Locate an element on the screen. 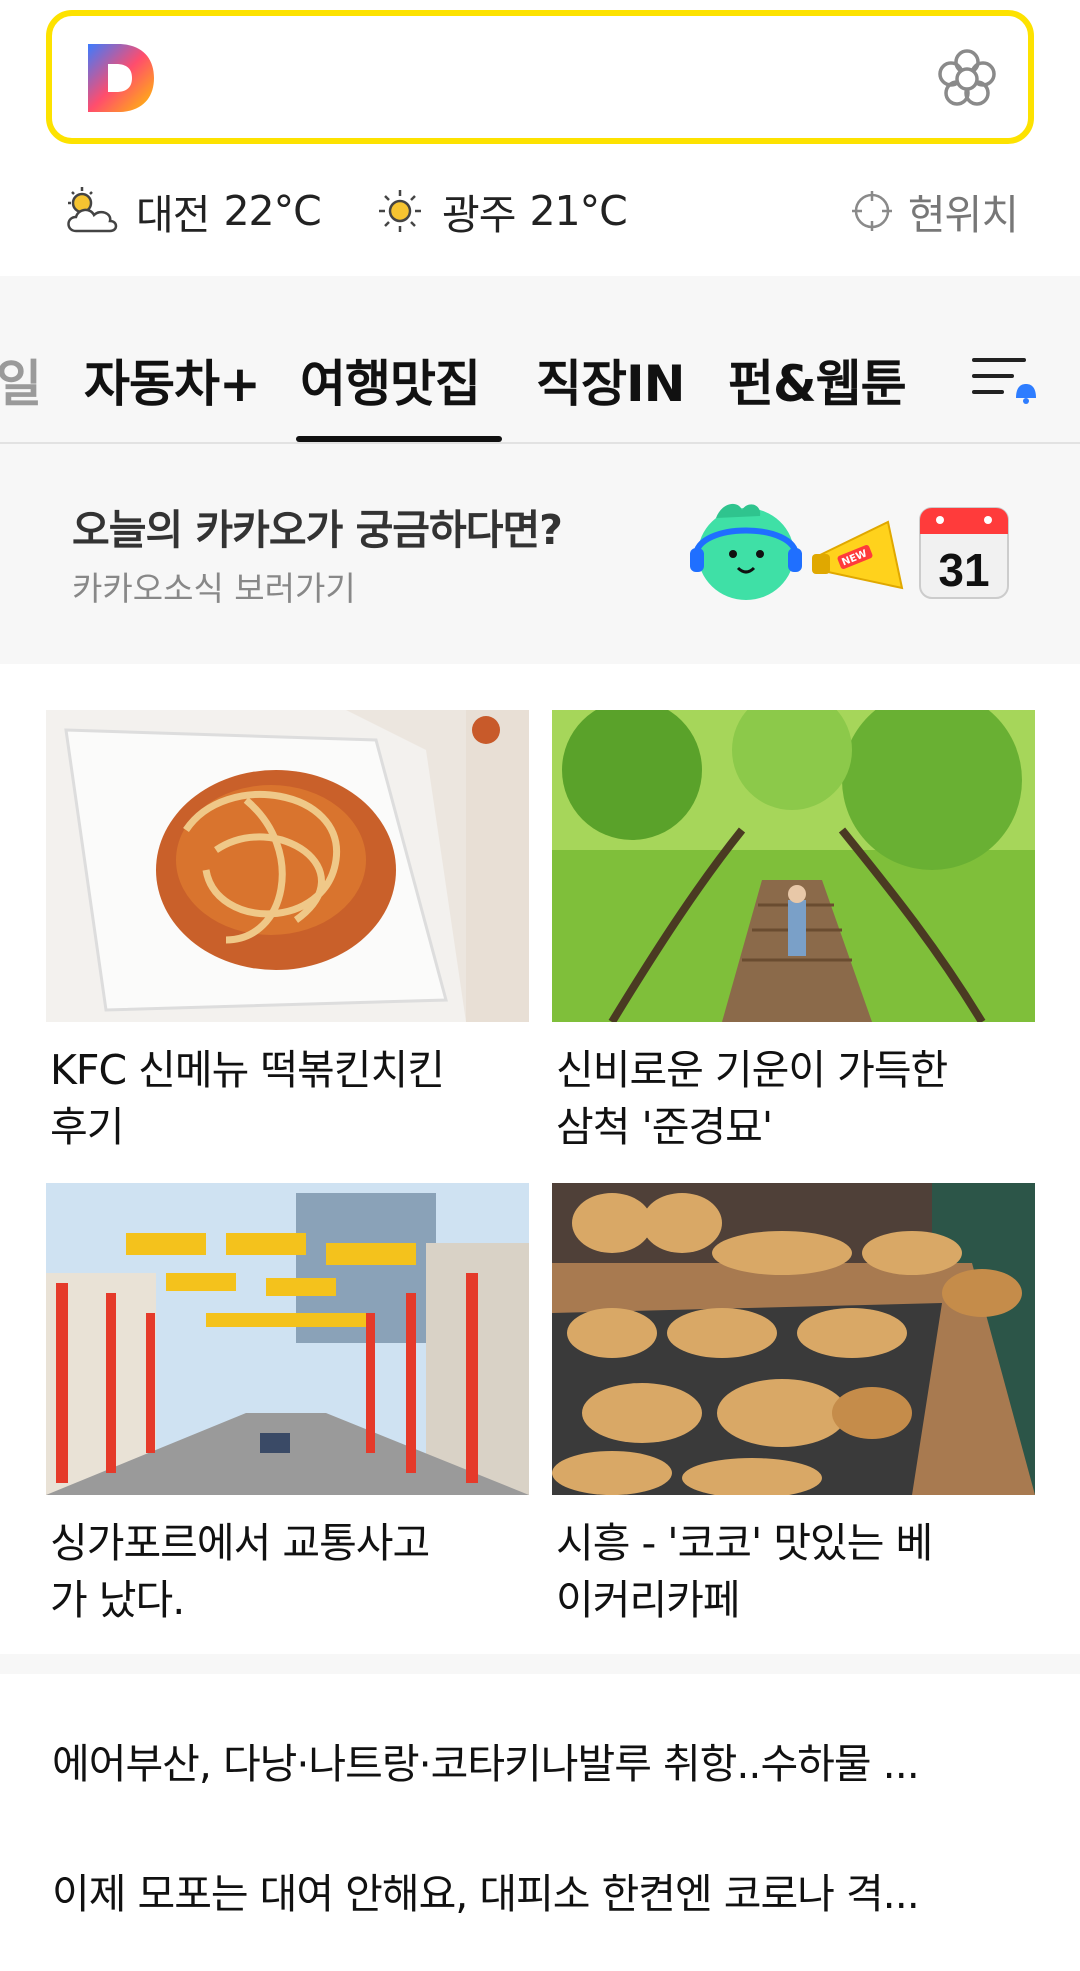 This screenshot has height=1971, width=1080. tab-work: 직장IN is located at coordinates (610, 380).